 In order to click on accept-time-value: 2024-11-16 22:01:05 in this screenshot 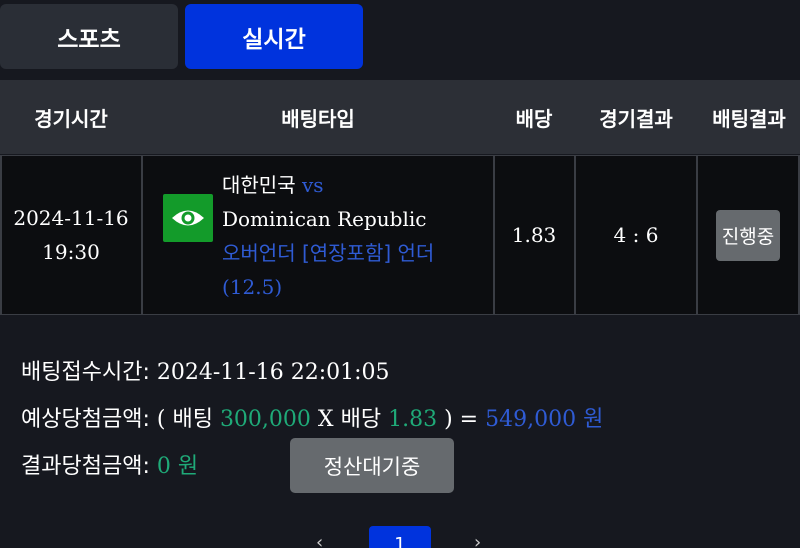, I will do `click(273, 372)`.